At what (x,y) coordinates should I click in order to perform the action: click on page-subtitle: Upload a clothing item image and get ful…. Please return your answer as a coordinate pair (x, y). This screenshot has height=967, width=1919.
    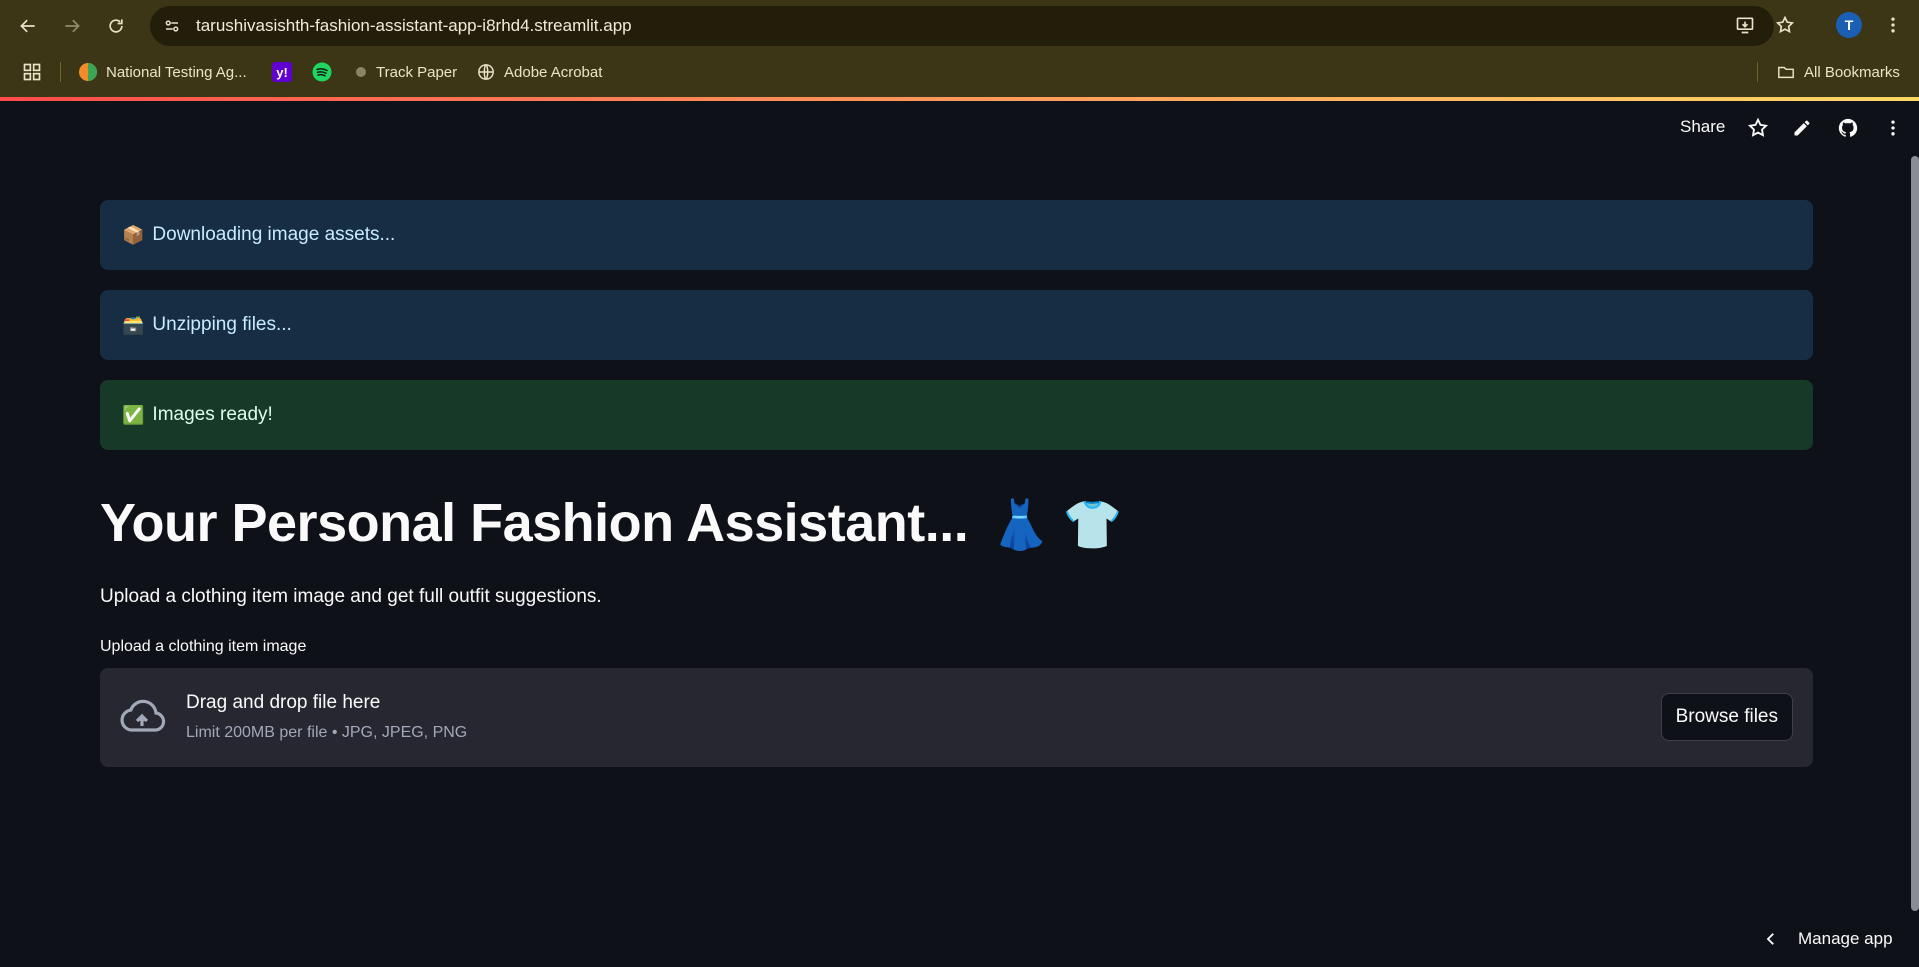
    Looking at the image, I should click on (351, 596).